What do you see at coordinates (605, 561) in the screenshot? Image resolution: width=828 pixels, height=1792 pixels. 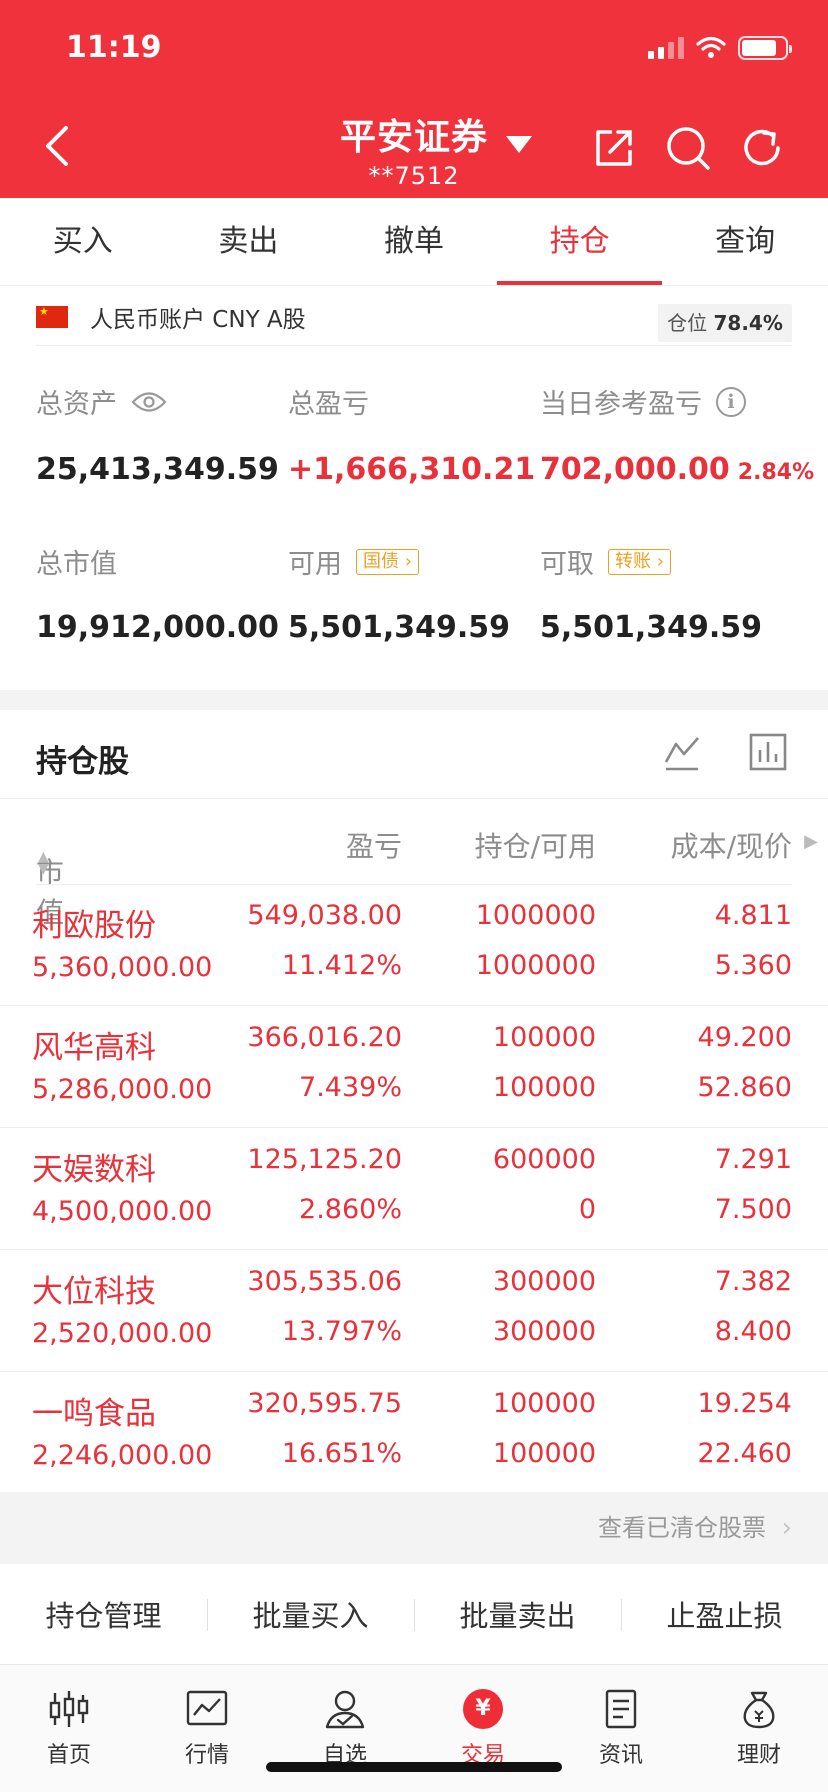 I see `withdrawable-label: 可取 转账 ›` at bounding box center [605, 561].